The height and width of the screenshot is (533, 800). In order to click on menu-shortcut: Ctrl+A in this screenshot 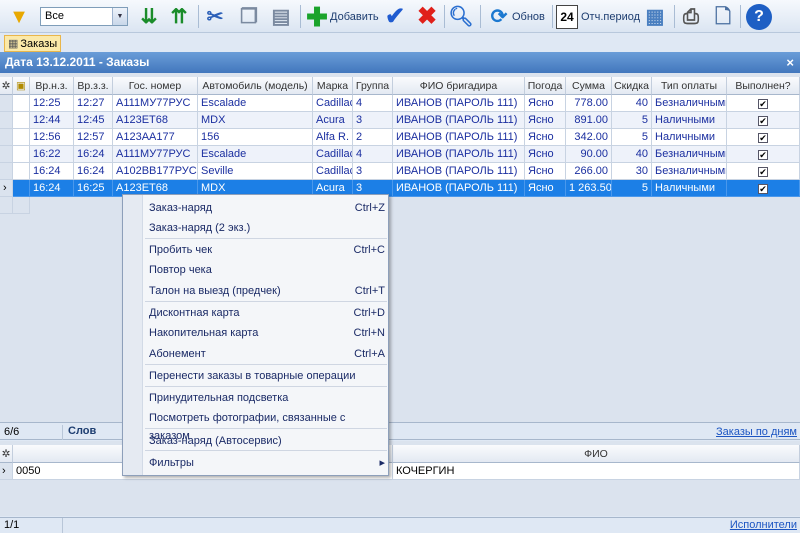, I will do `click(369, 354)`.